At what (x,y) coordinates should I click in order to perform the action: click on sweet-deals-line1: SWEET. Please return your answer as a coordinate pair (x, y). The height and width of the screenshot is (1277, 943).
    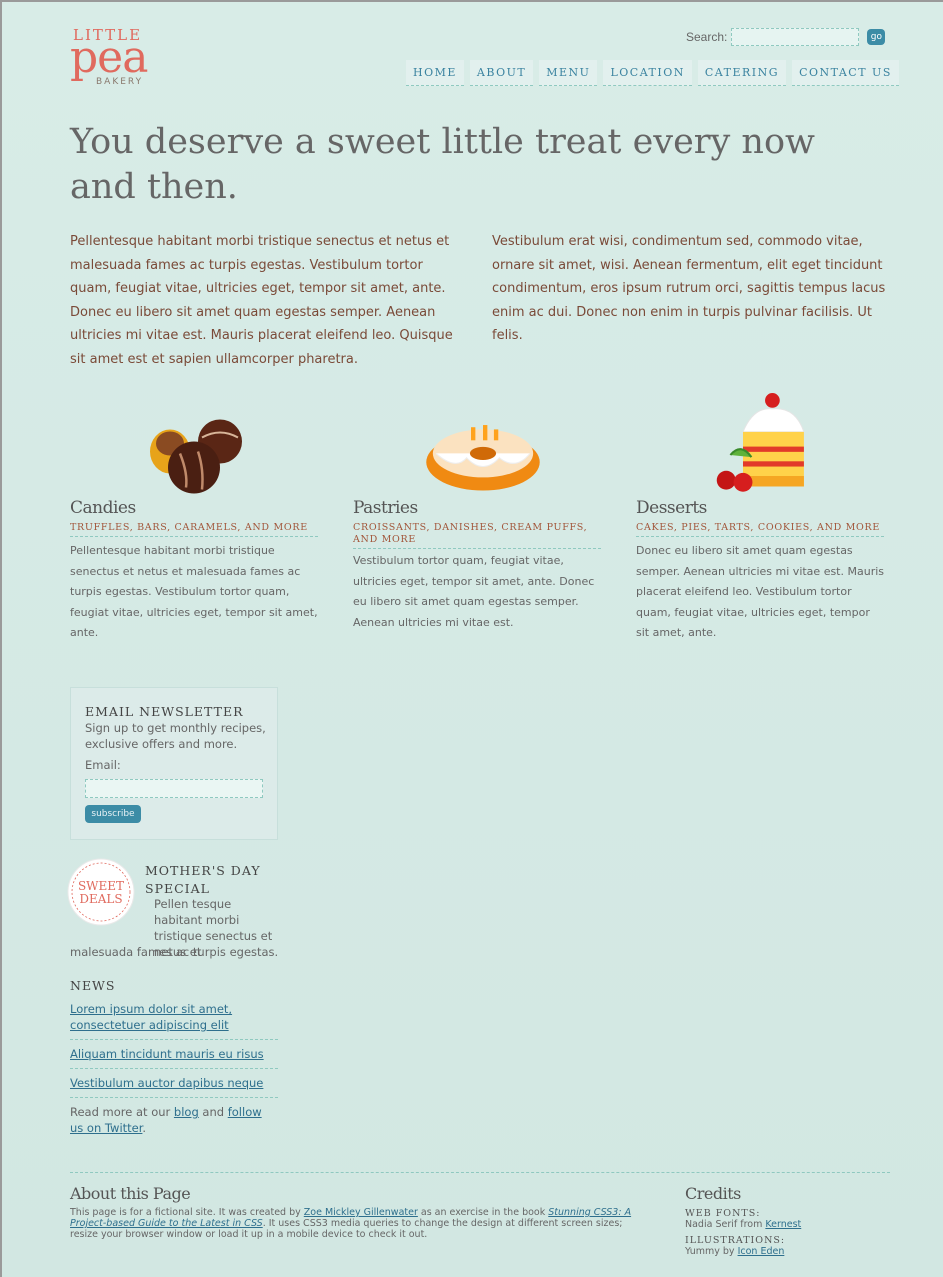
    Looking at the image, I should click on (101, 886).